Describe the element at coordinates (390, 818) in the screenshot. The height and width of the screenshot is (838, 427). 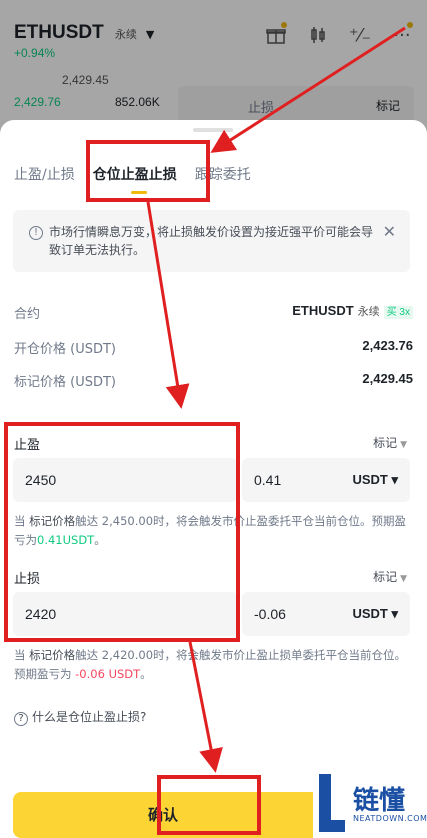
I see `watermark-en: NEATDOWN.COM` at that location.